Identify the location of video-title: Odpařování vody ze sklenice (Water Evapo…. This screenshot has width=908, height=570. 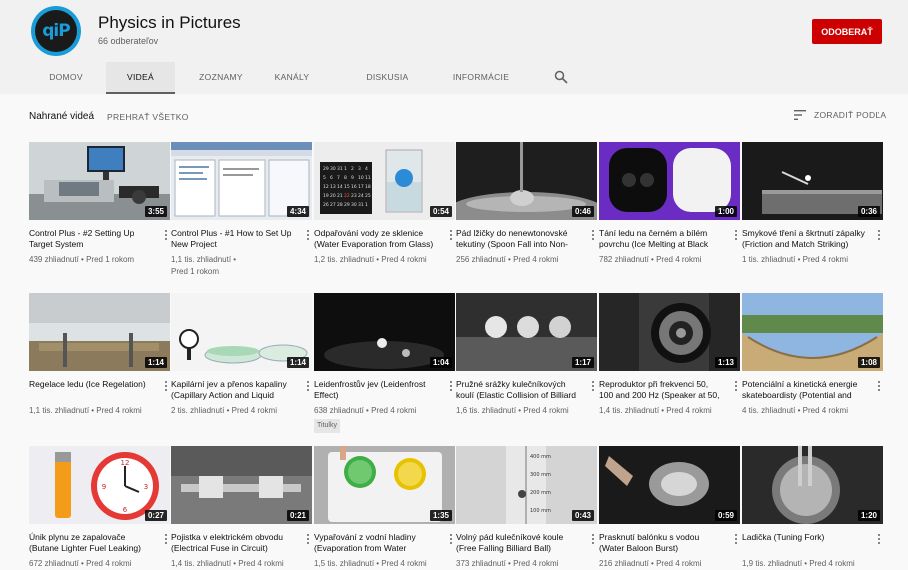
(376, 238).